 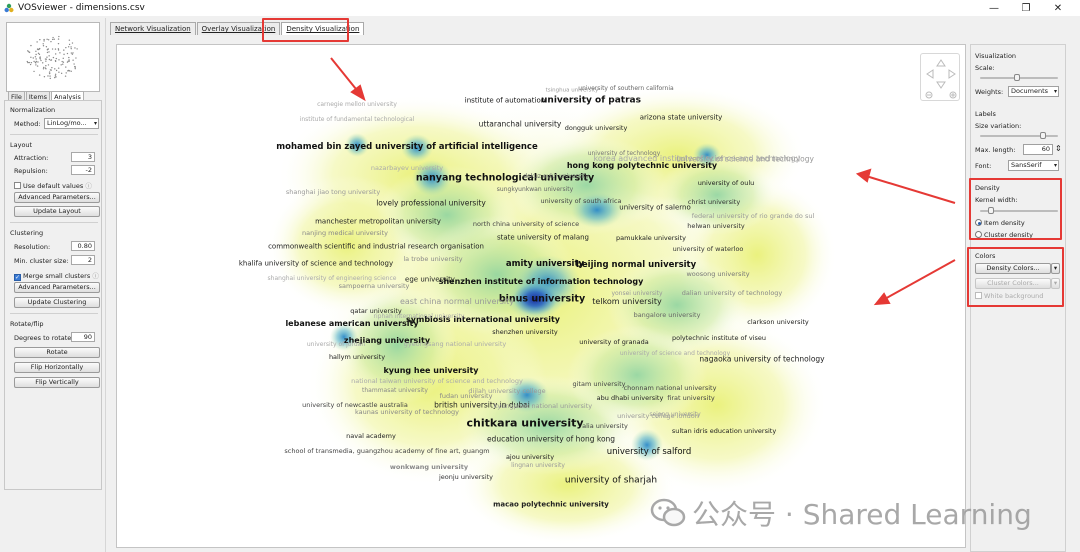 What do you see at coordinates (83, 170) in the screenshot?
I see `repulsion-input: -2` at bounding box center [83, 170].